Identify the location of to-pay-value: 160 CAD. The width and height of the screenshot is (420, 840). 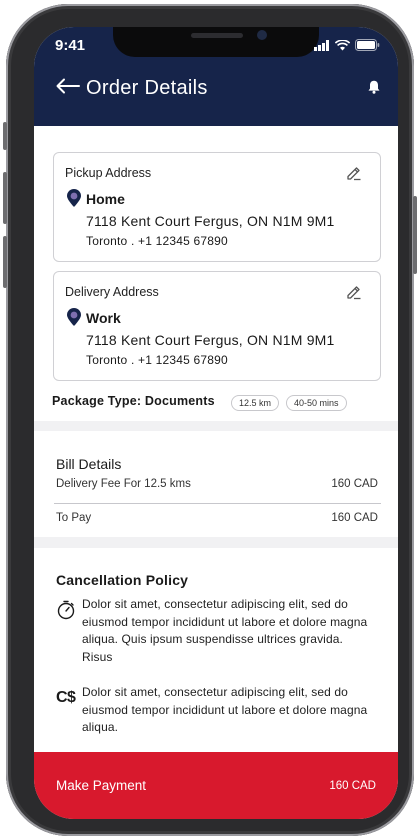
(354, 518).